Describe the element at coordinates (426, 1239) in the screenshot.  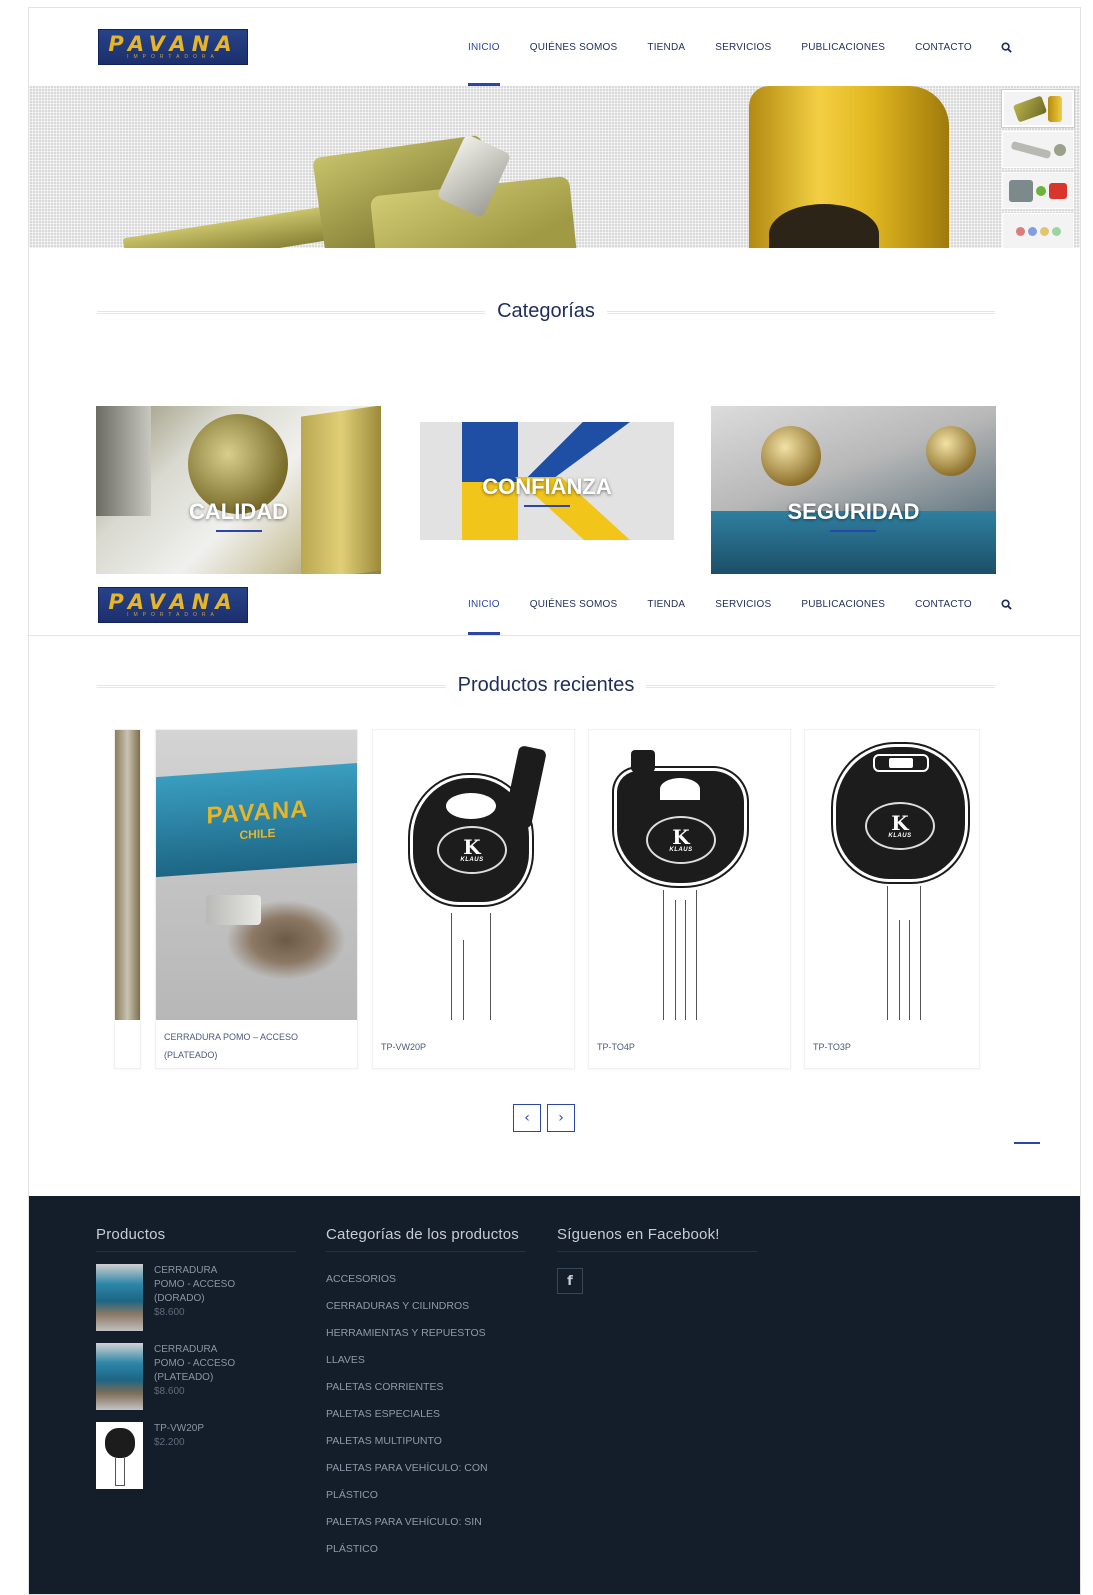
I see `footer-categories-title: Categorías de los productos` at that location.